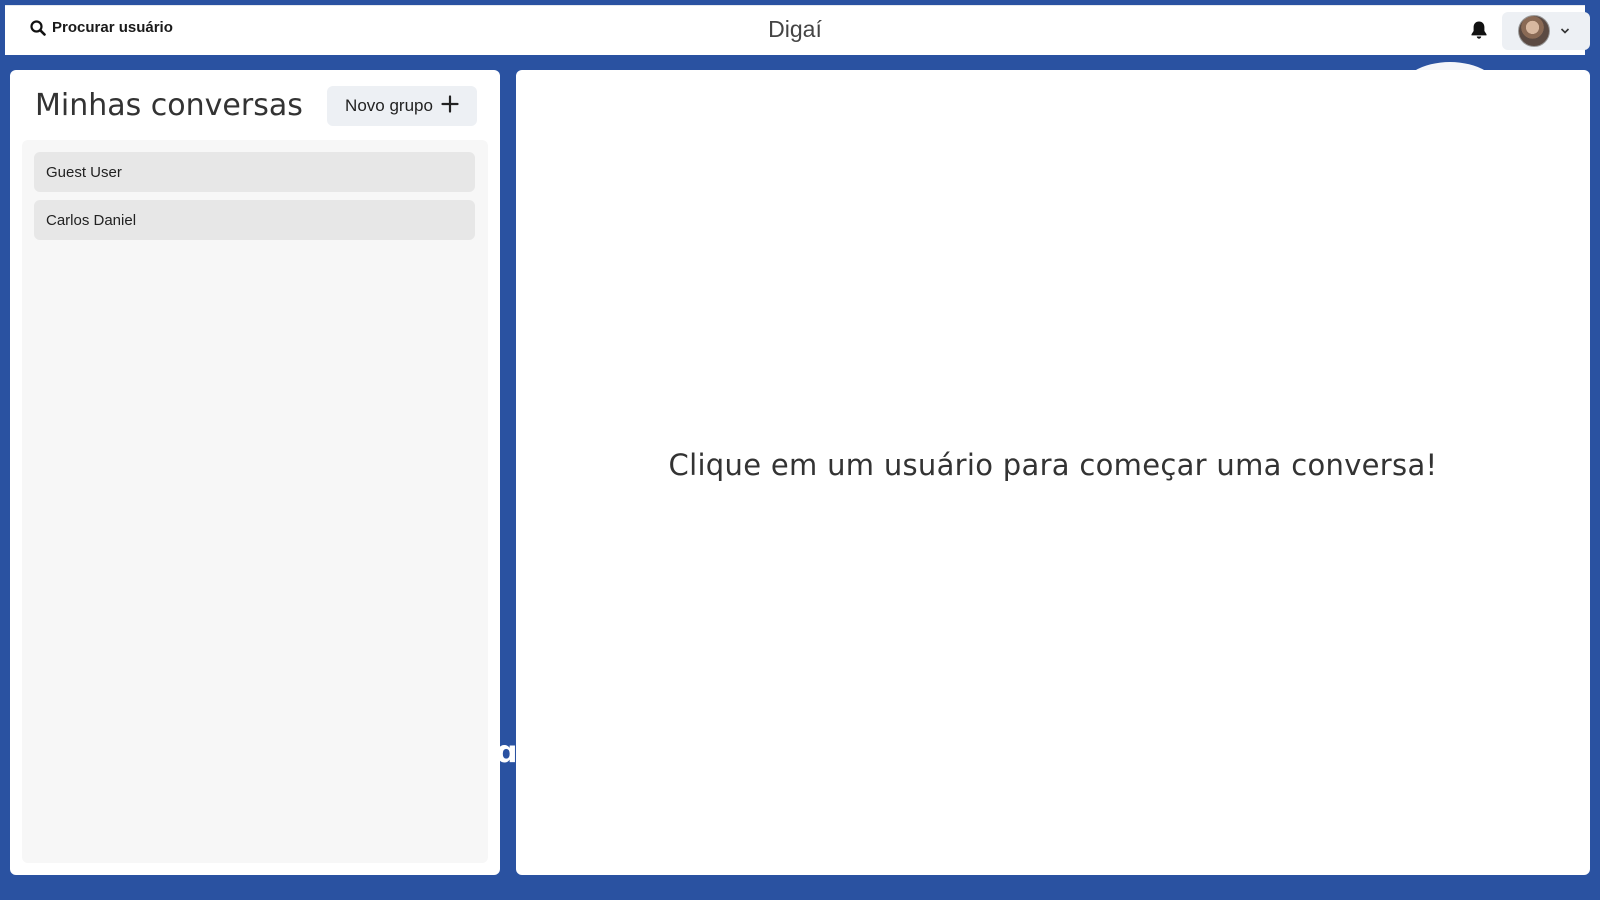  I want to click on new-group-label: Novo grupo, so click(389, 105).